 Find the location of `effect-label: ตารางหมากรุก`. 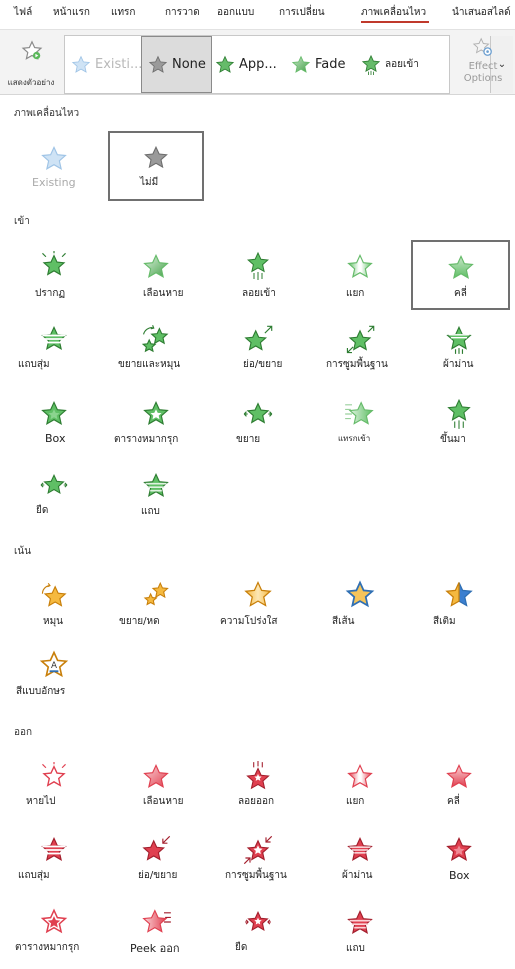

effect-label: ตารางหมากรุก is located at coordinates (146, 439).